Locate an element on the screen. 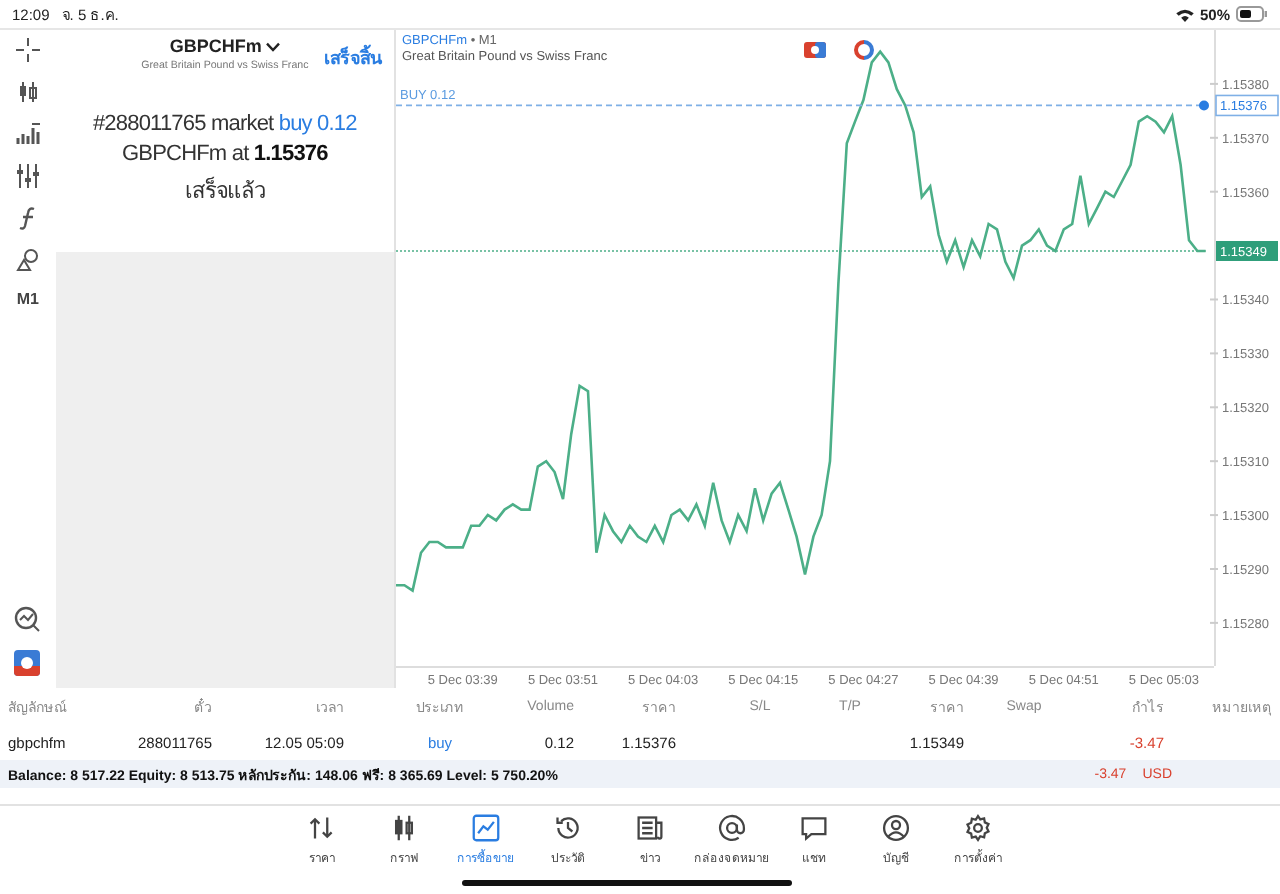 The image size is (1280, 894). shapes-icon is located at coordinates (27, 260).